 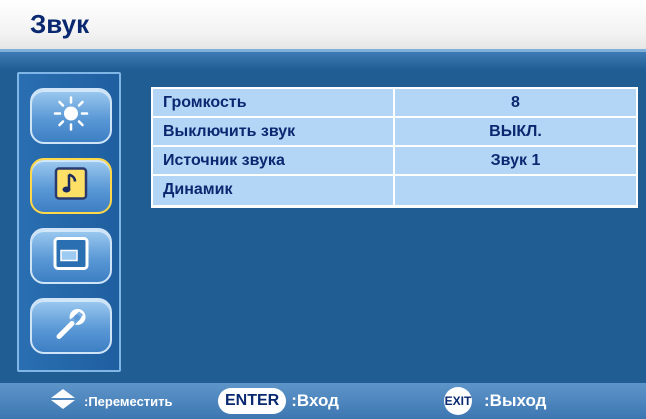 I want to click on sidebar-item-picture, so click(x=71, y=116).